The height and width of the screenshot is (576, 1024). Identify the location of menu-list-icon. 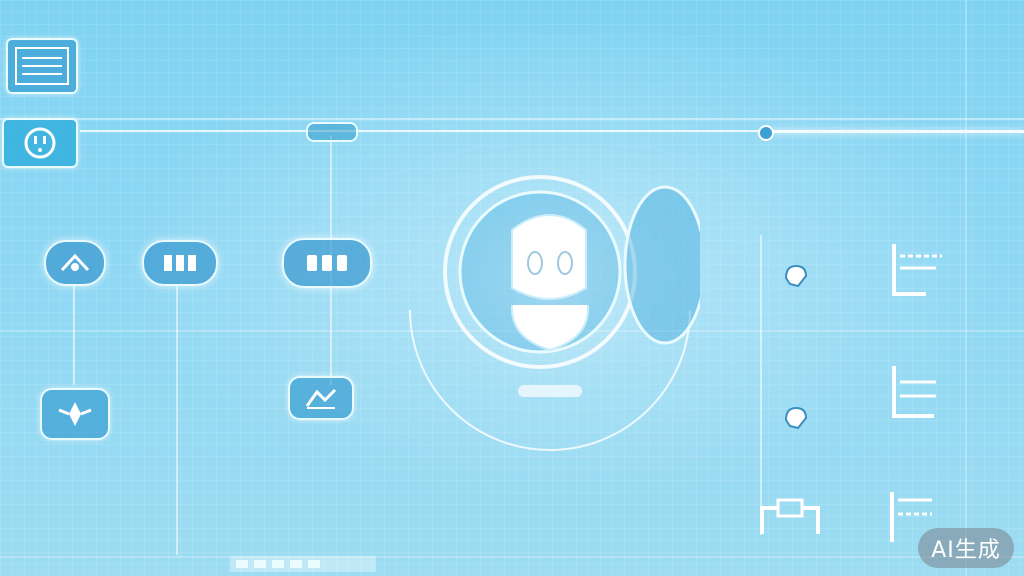
(42, 66).